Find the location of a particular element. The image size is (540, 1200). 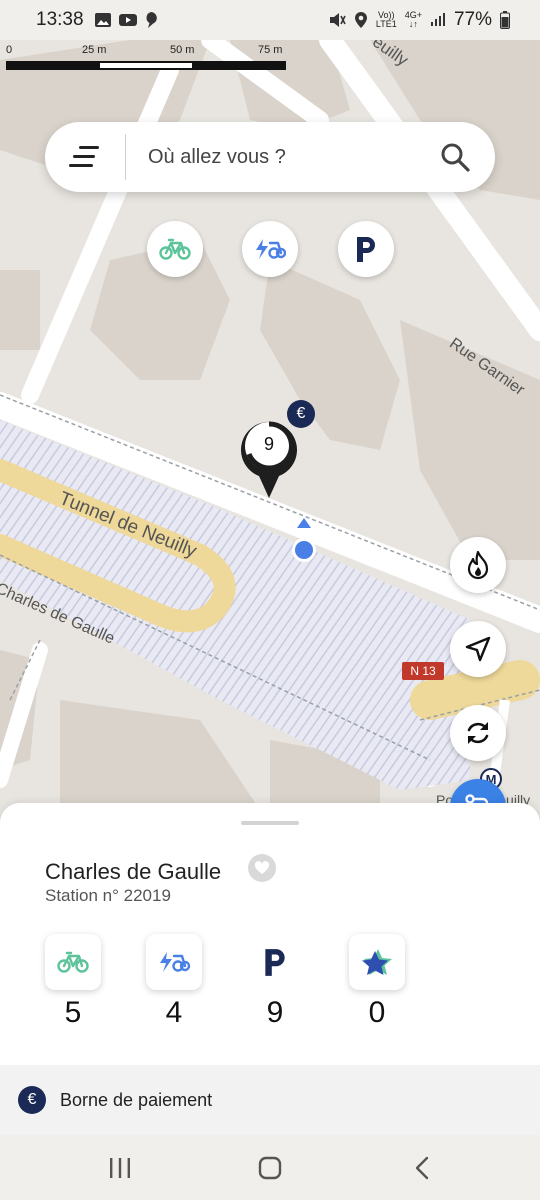

search-icon is located at coordinates (455, 157).